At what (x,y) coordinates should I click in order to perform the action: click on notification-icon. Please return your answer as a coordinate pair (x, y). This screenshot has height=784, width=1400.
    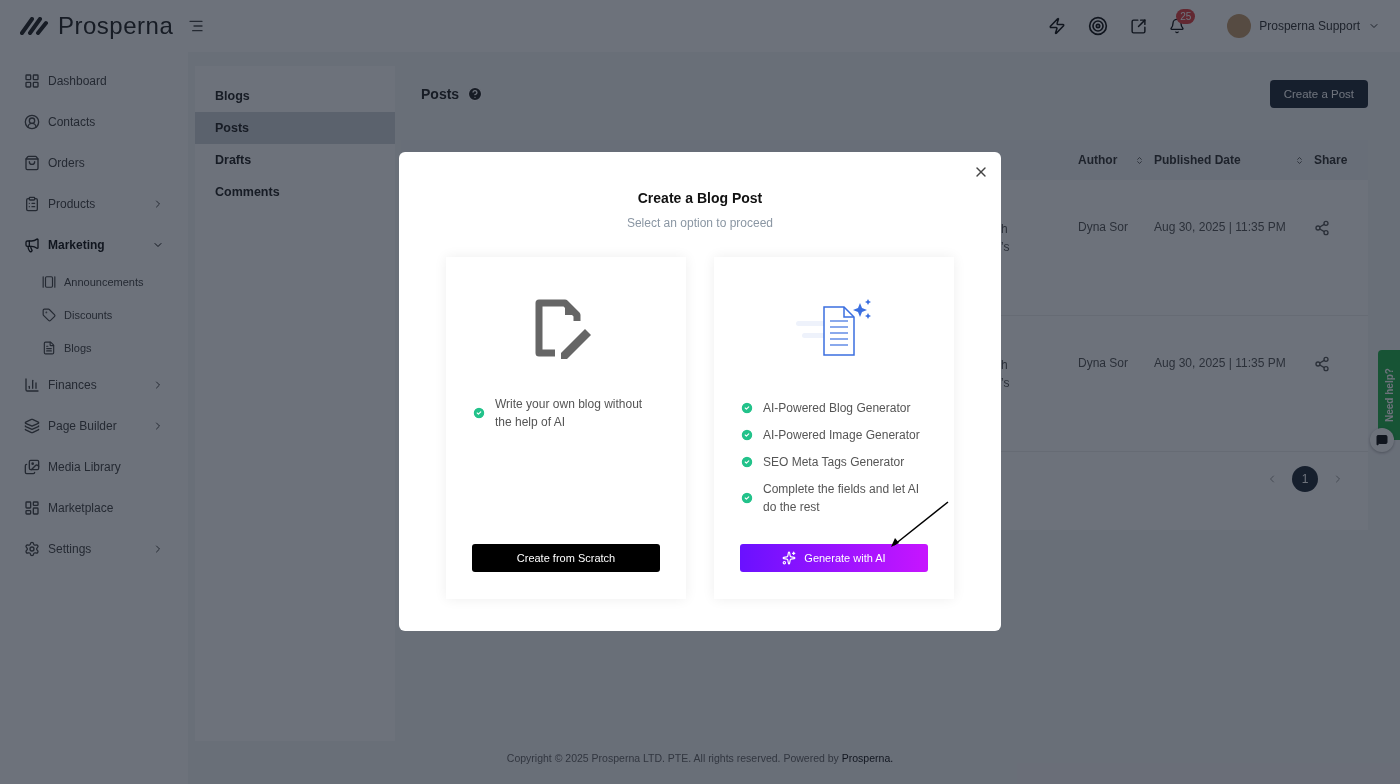
    Looking at the image, I should click on (1177, 26).